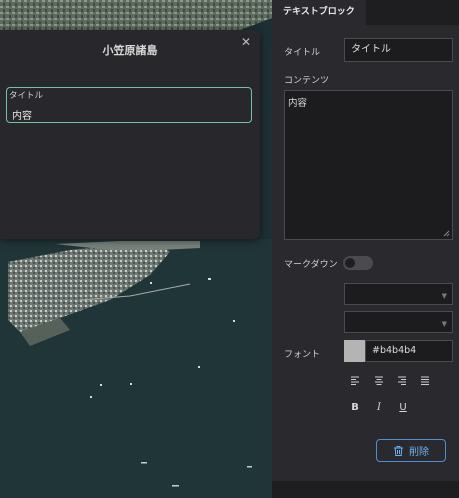  What do you see at coordinates (302, 355) in the screenshot?
I see `font-label: フォント` at bounding box center [302, 355].